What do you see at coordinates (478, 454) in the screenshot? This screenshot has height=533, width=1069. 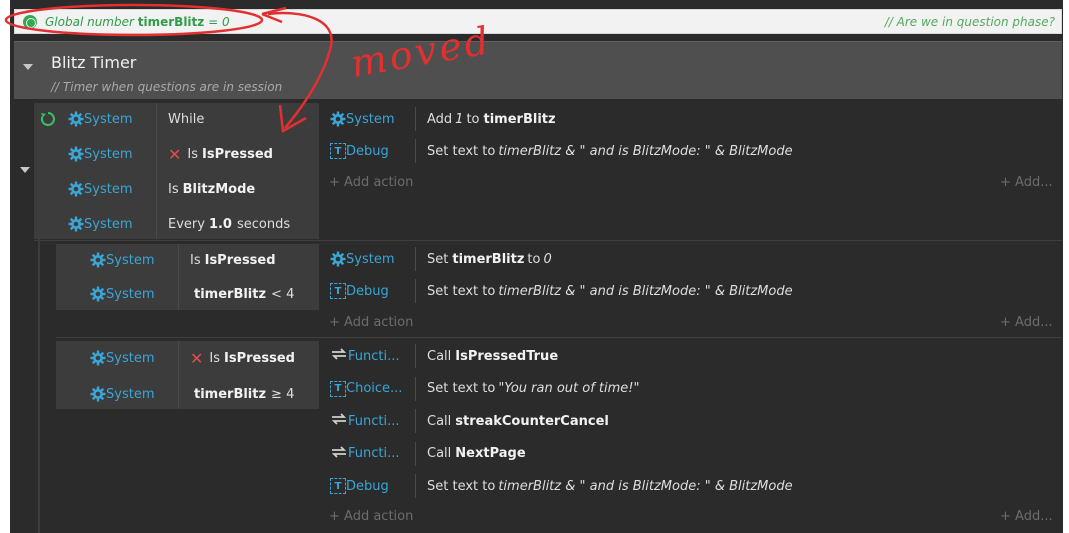 I see `action-text: Call NextPage` at bounding box center [478, 454].